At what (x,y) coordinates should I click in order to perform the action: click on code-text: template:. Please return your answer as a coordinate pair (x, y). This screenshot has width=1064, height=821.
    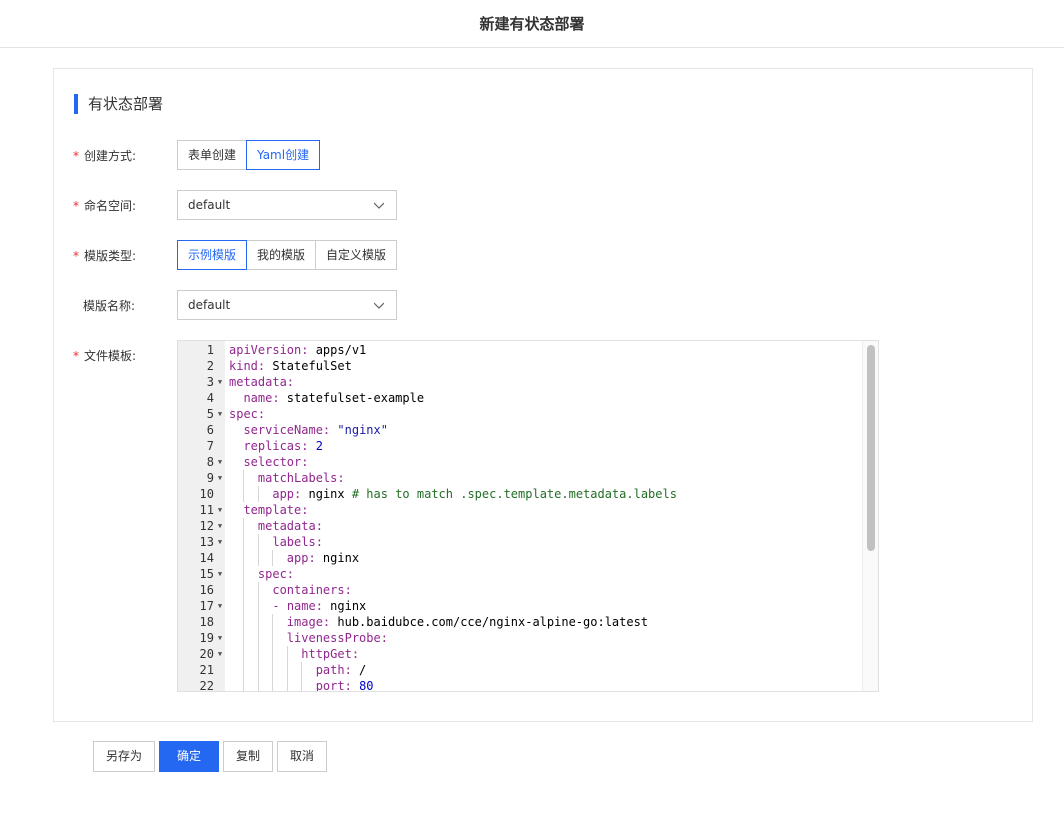
    Looking at the image, I should click on (276, 510).